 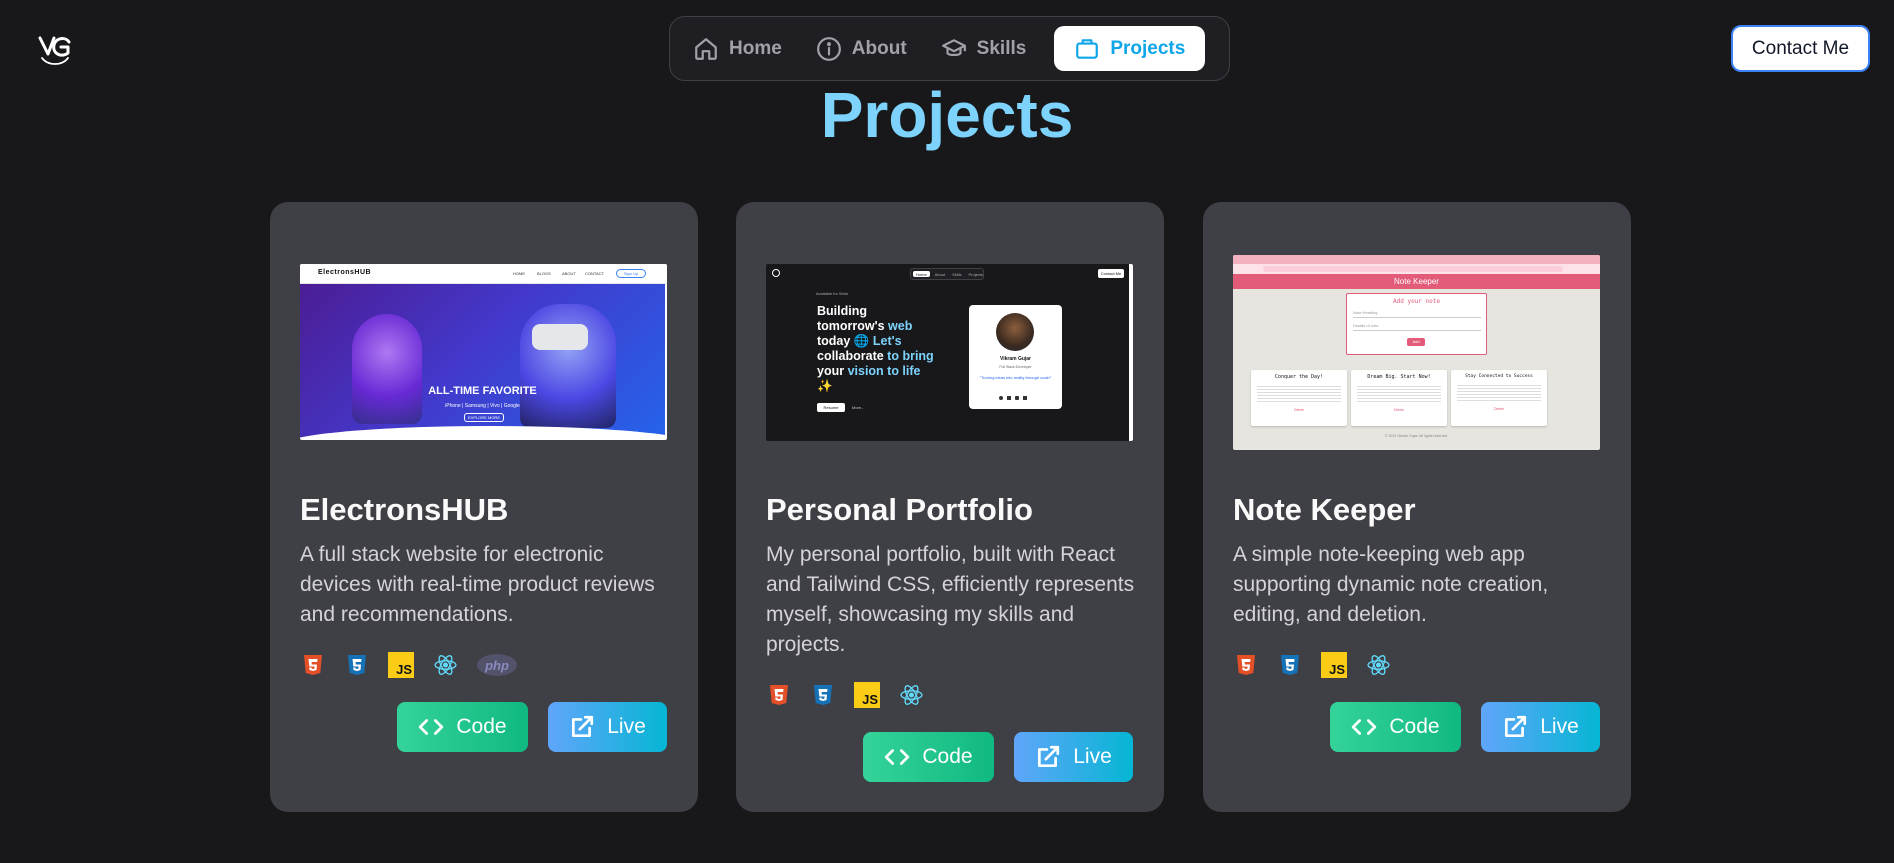 I want to click on preview-hero-text-white: tomorrow's, so click(x=853, y=326).